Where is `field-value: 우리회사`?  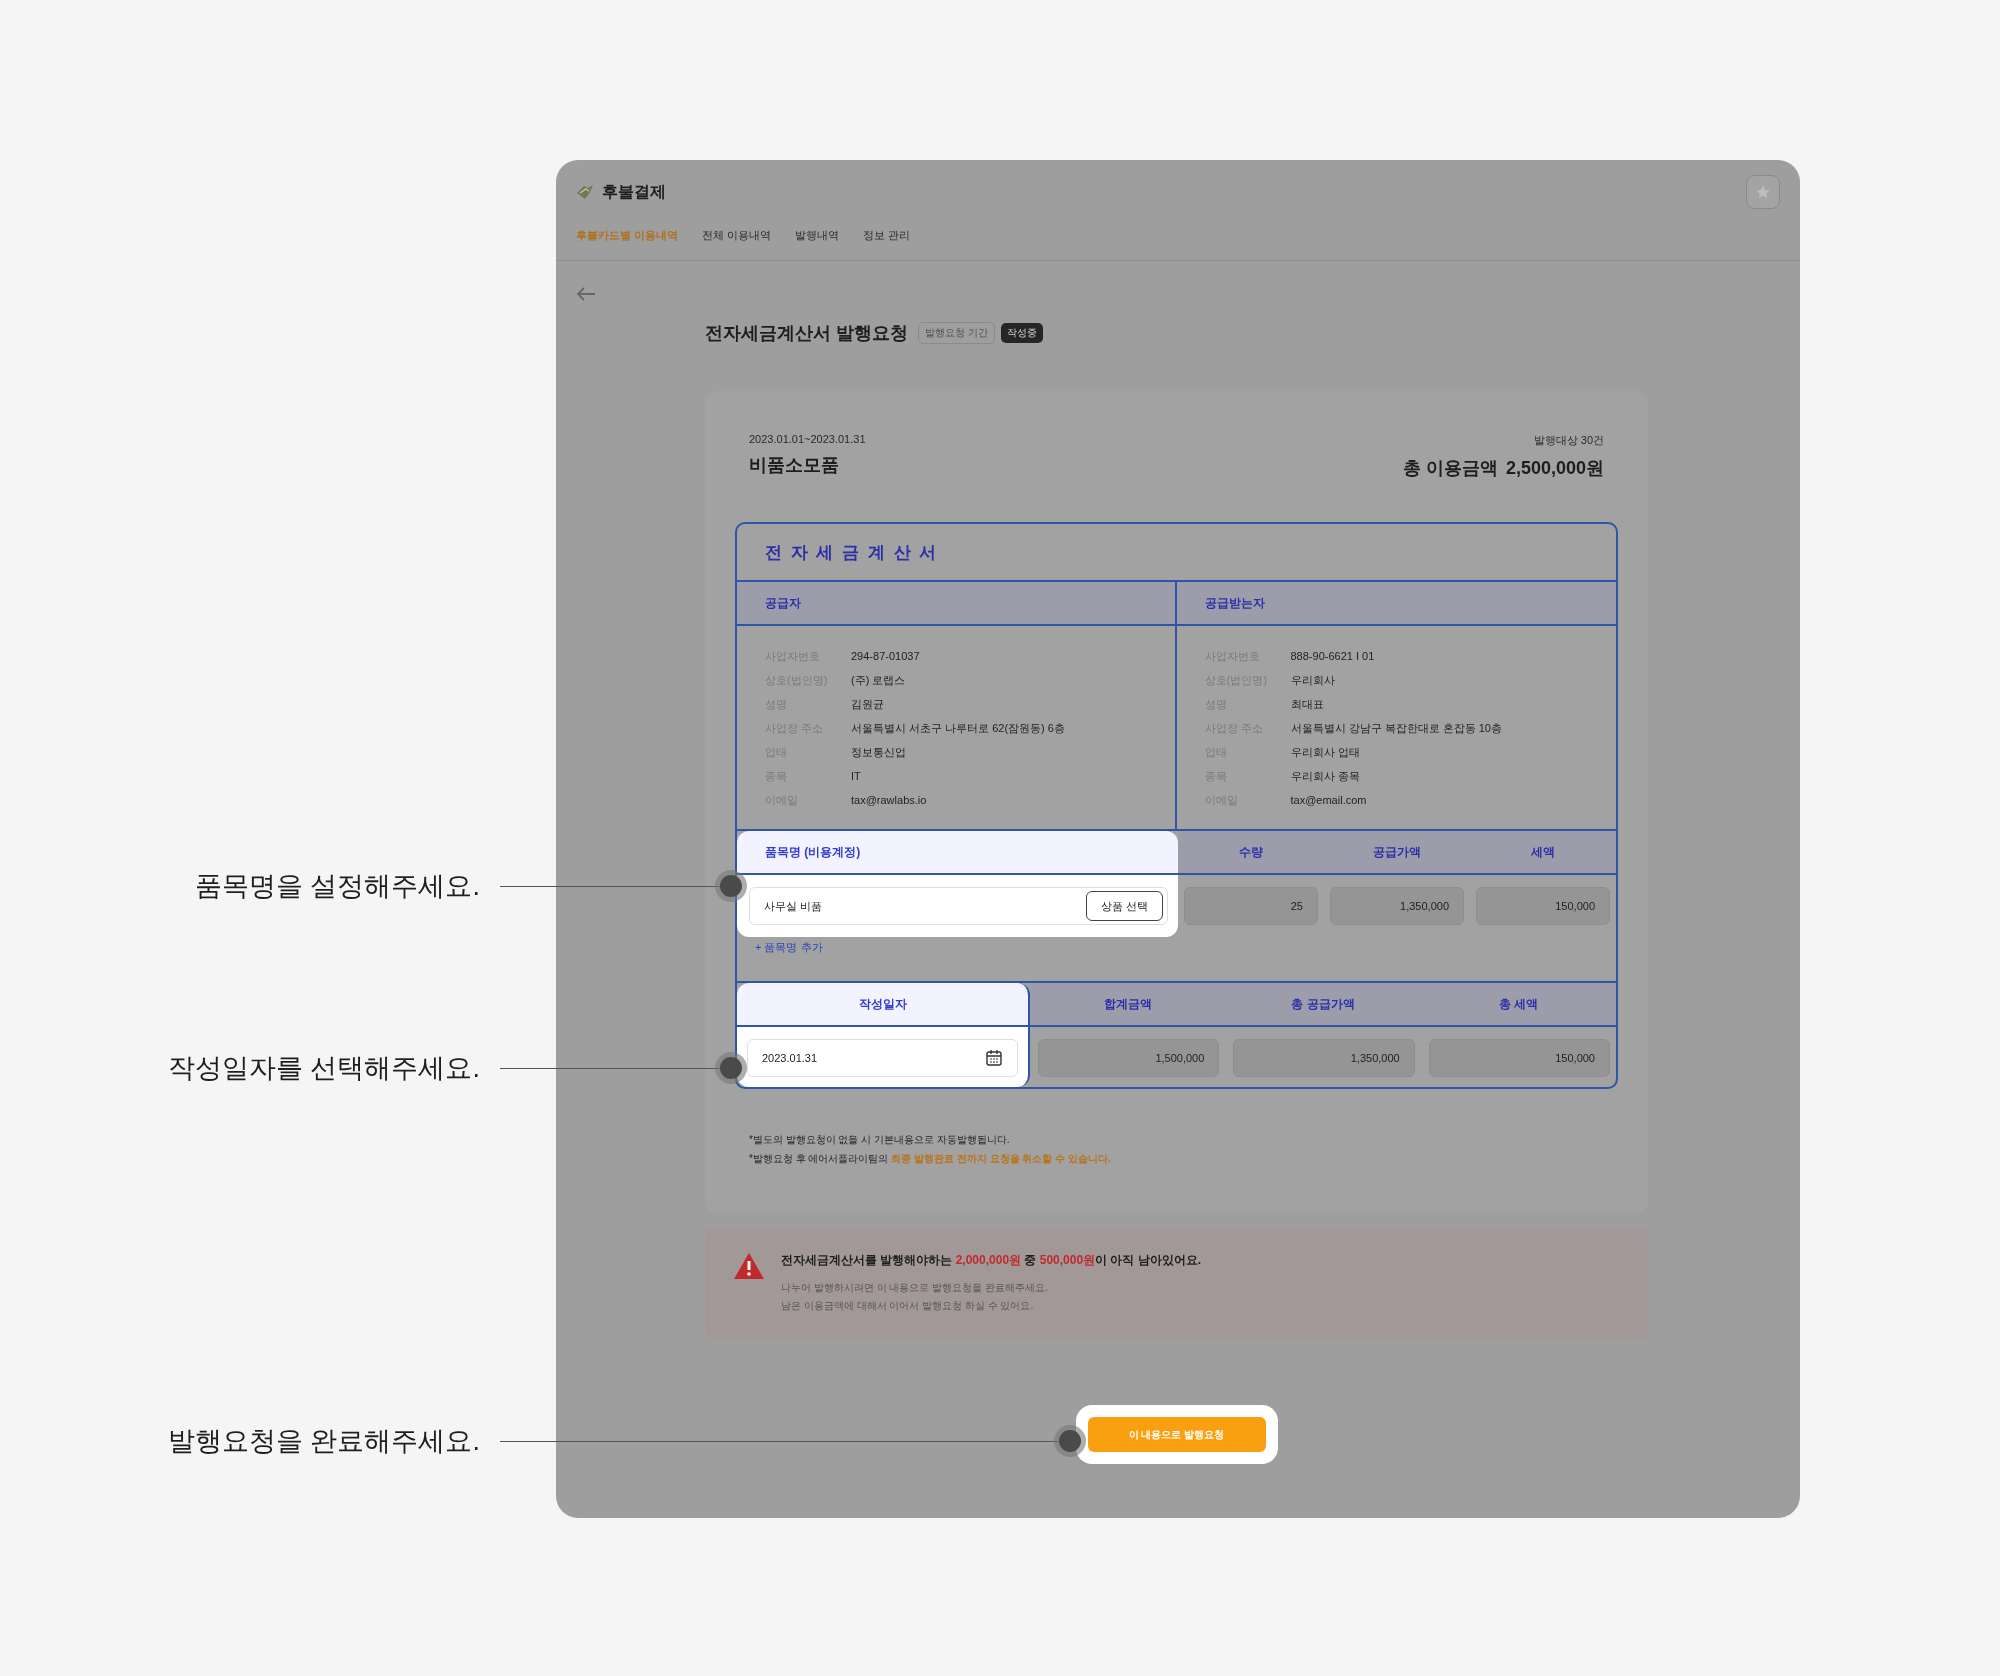 field-value: 우리회사 is located at coordinates (1313, 680).